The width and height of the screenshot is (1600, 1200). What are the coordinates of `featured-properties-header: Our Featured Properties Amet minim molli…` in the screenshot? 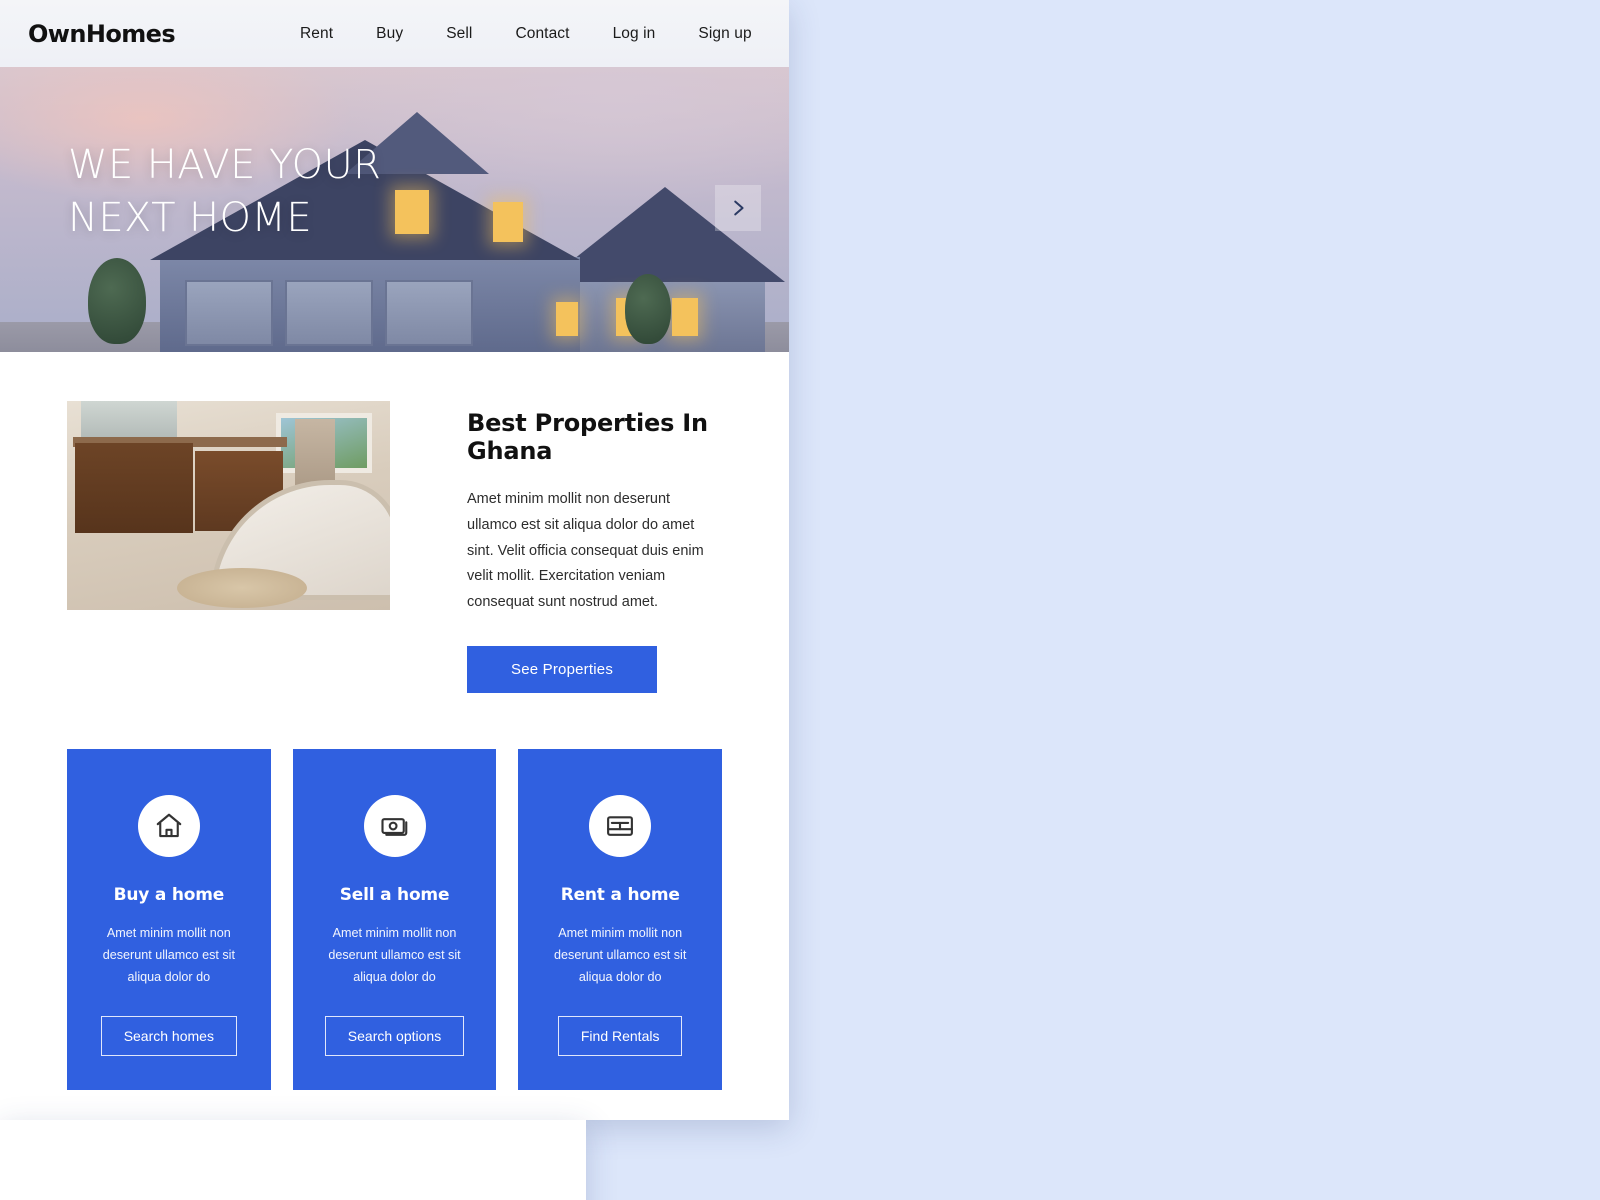 It's located at (394, 1105).